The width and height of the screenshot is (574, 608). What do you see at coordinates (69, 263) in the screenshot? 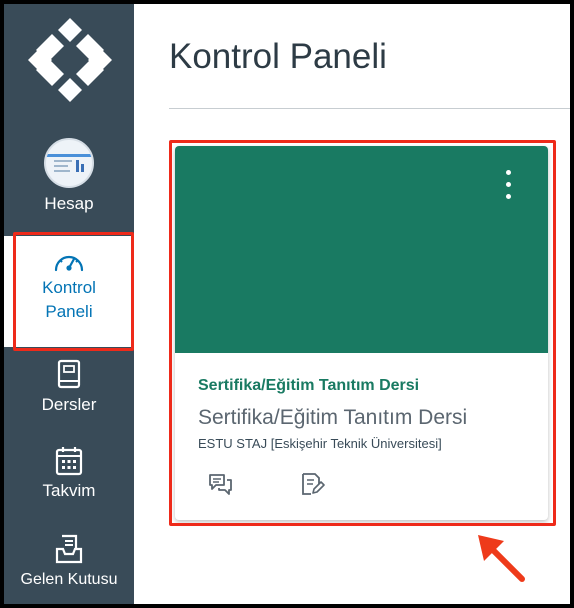
I see `dashboard-gauge-icon` at bounding box center [69, 263].